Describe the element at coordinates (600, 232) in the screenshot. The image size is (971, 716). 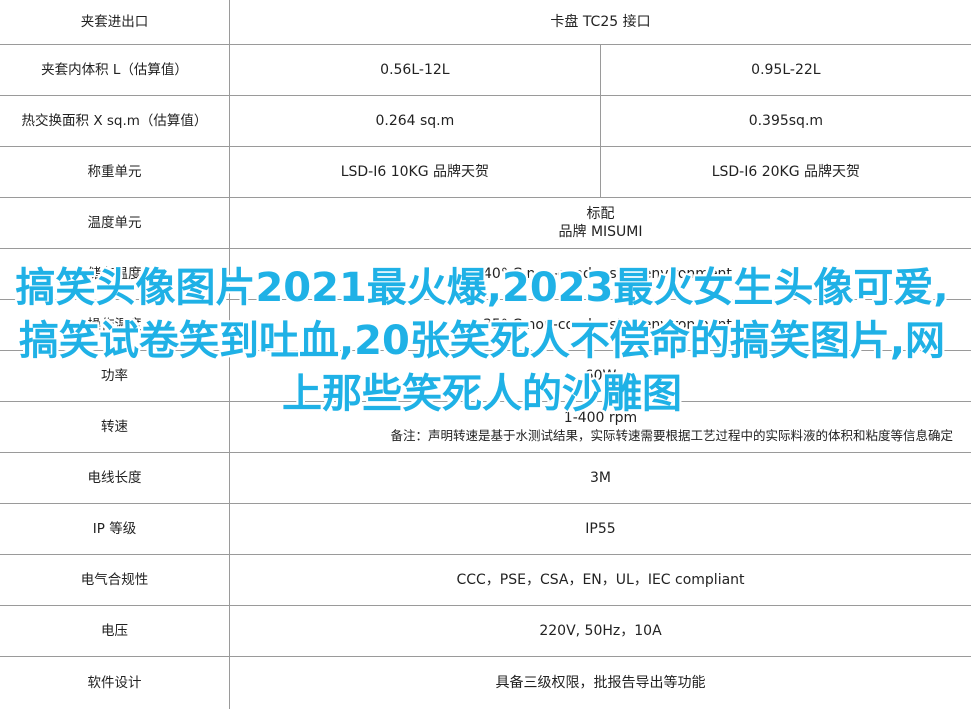
I see `temp-unit-brand: 品牌 MISUMI` at that location.